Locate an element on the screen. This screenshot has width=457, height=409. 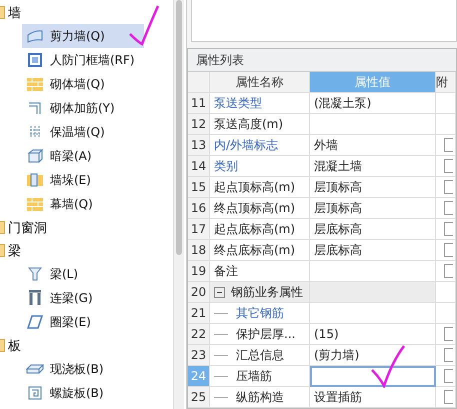
row-number: 12 is located at coordinates (199, 124).